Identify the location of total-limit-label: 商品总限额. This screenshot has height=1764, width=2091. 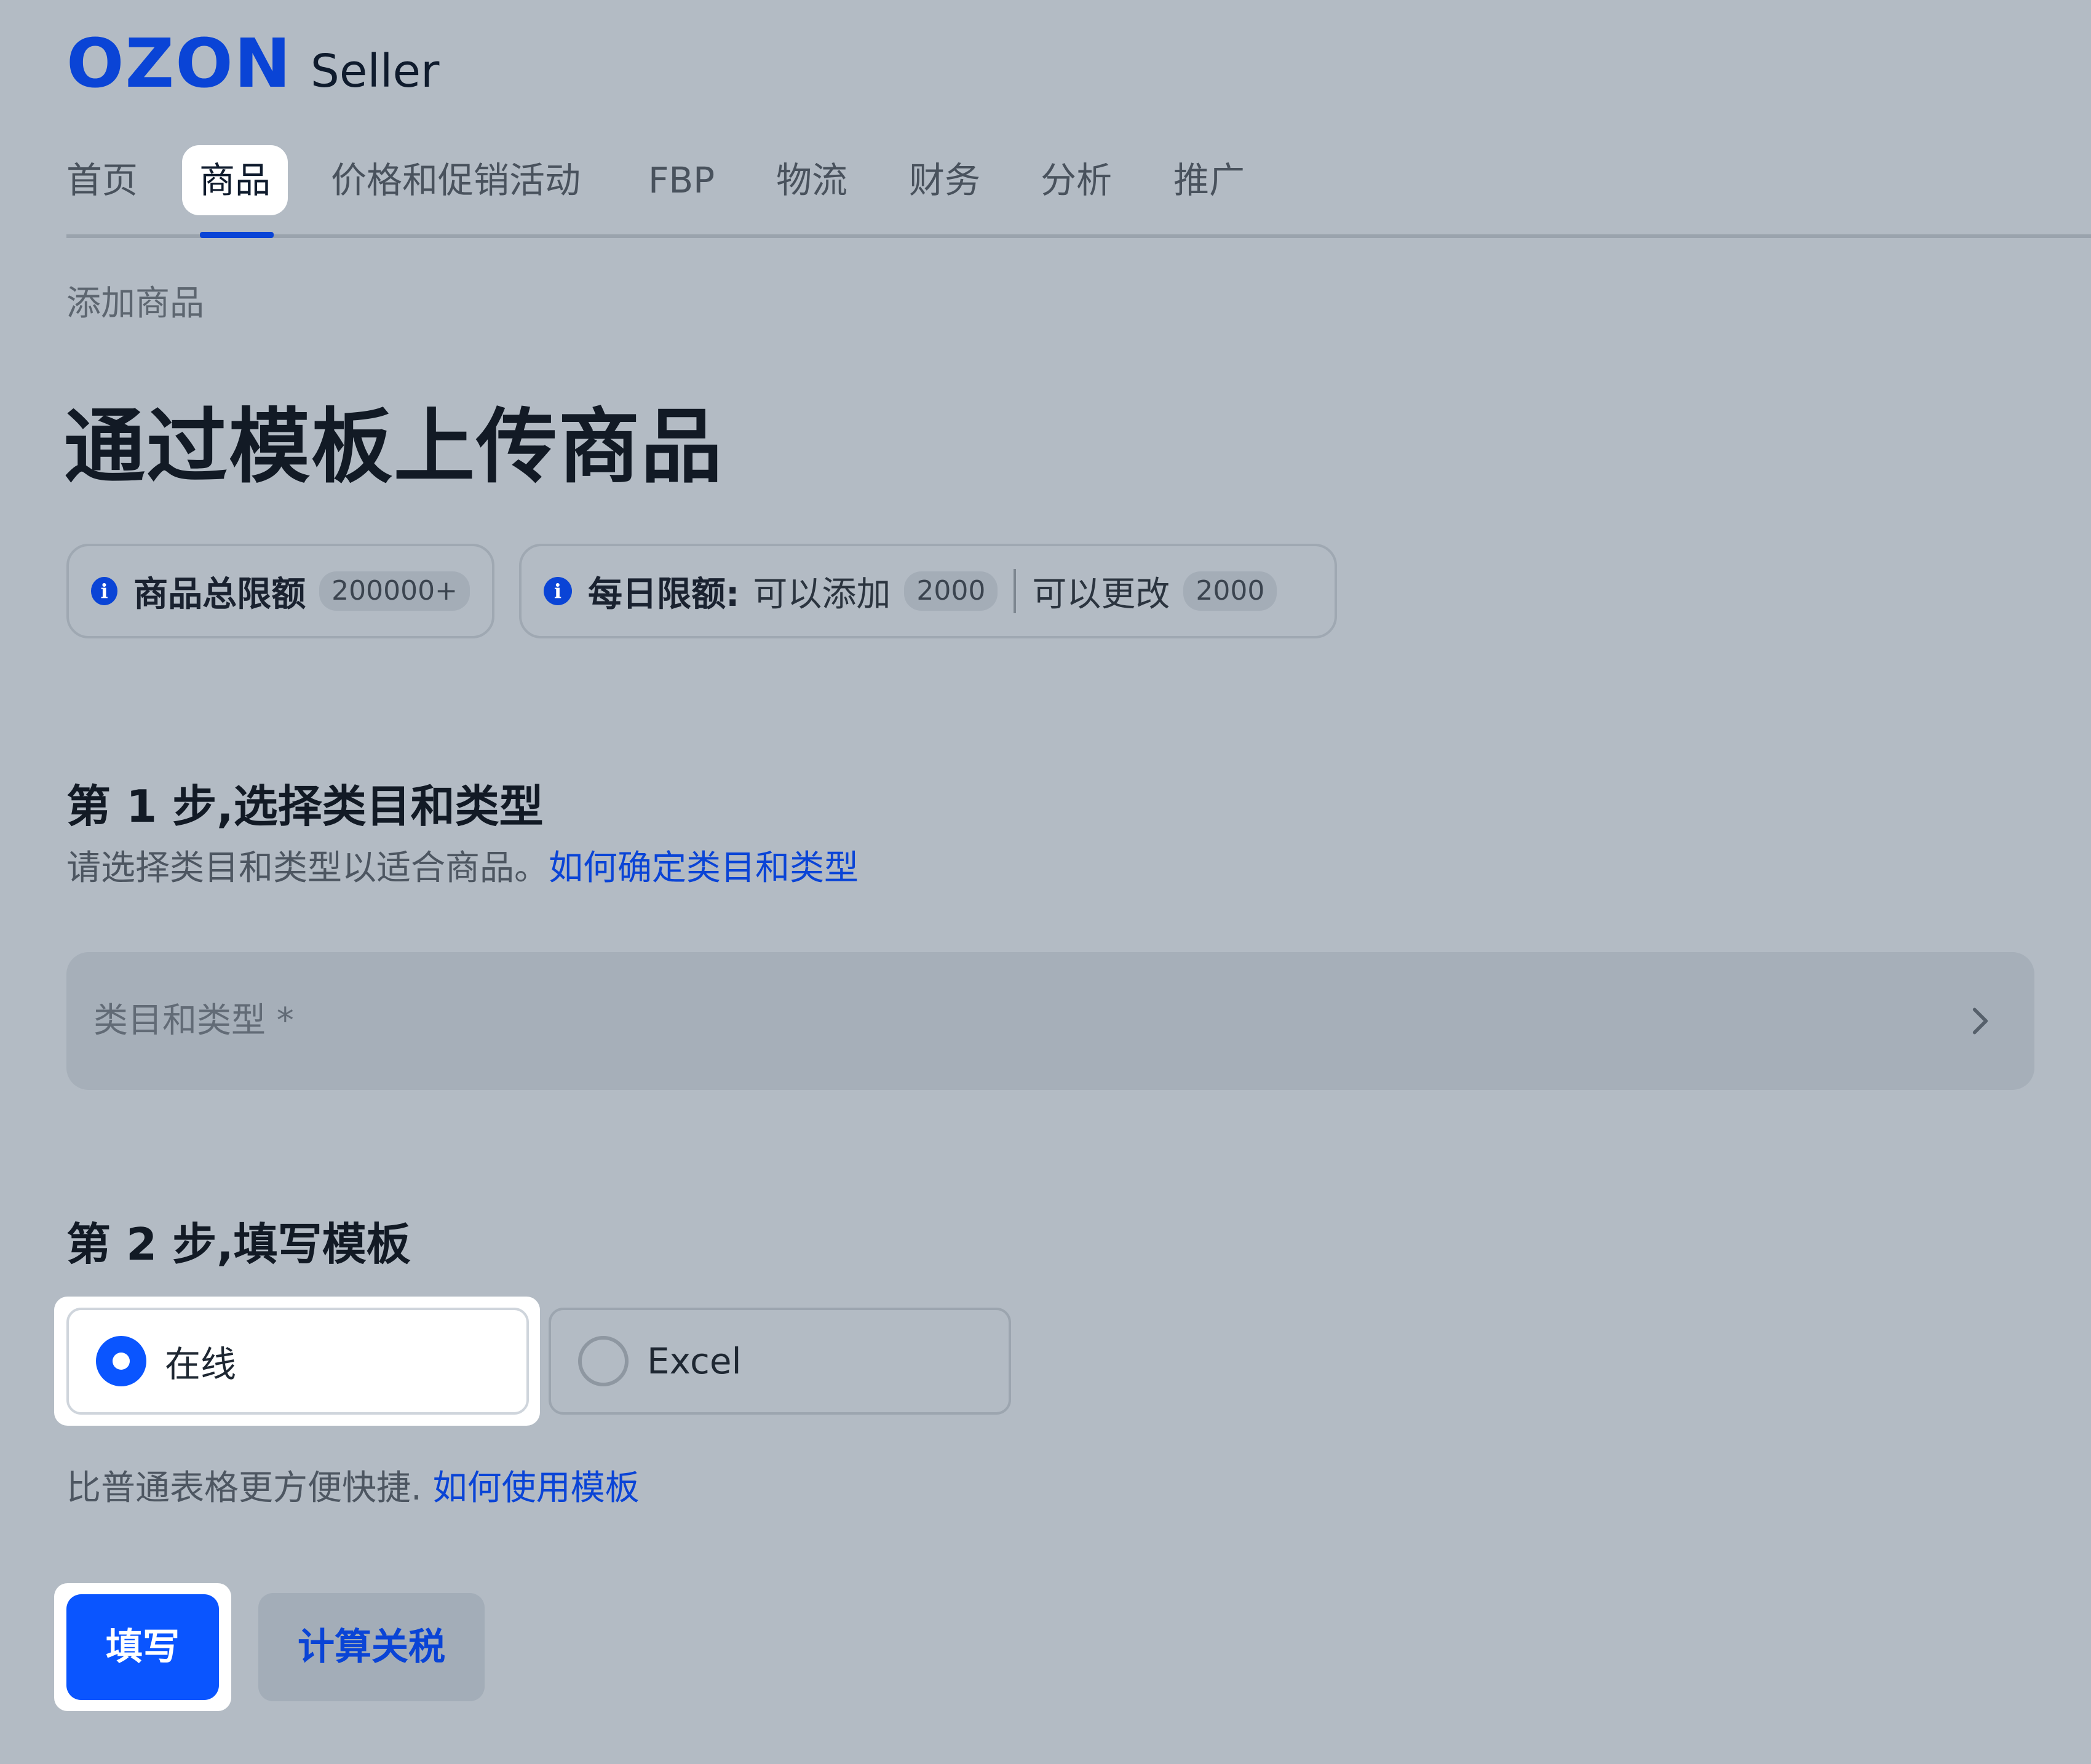
(219, 594).